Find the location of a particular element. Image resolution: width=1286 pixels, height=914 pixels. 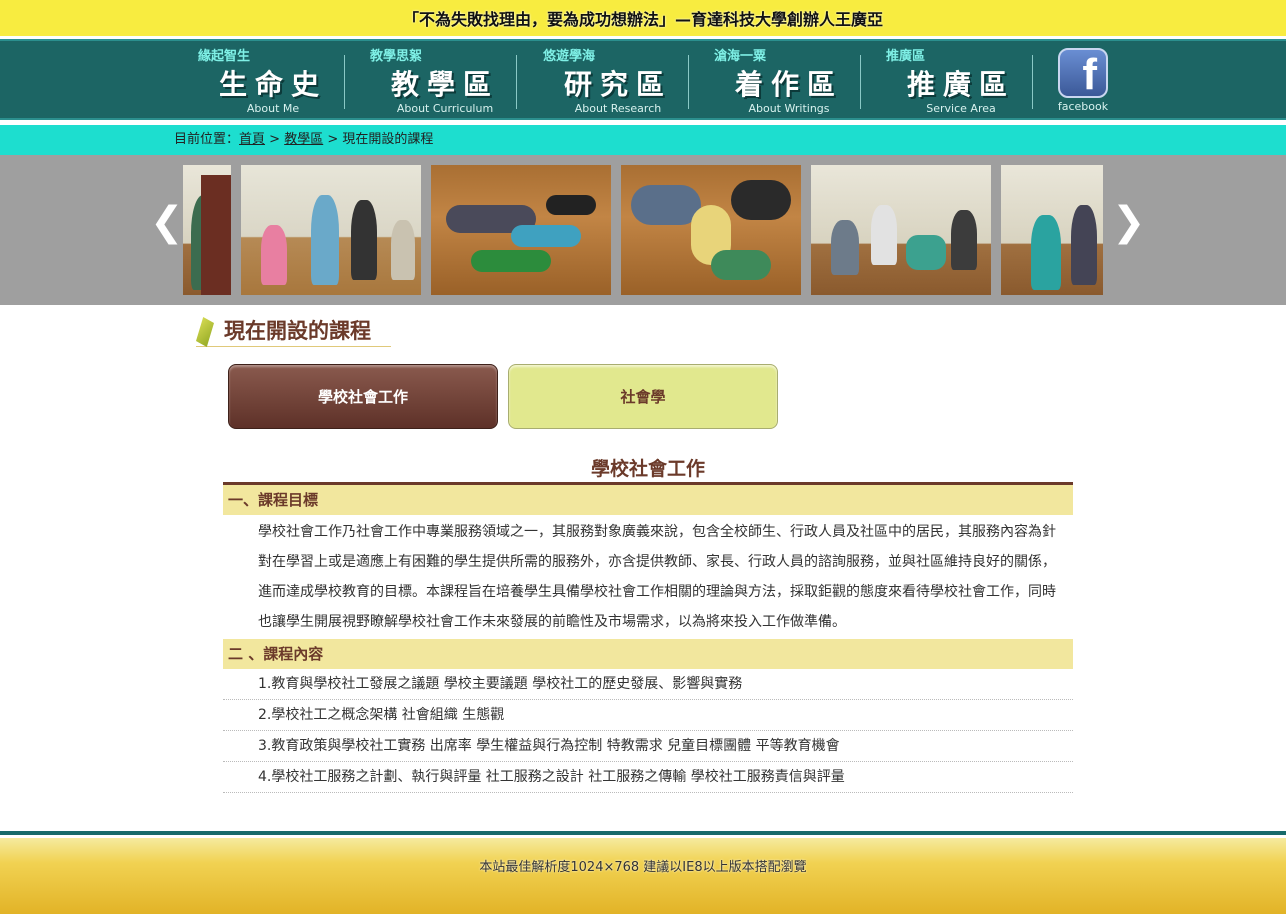

carousel-strip is located at coordinates (643, 230).